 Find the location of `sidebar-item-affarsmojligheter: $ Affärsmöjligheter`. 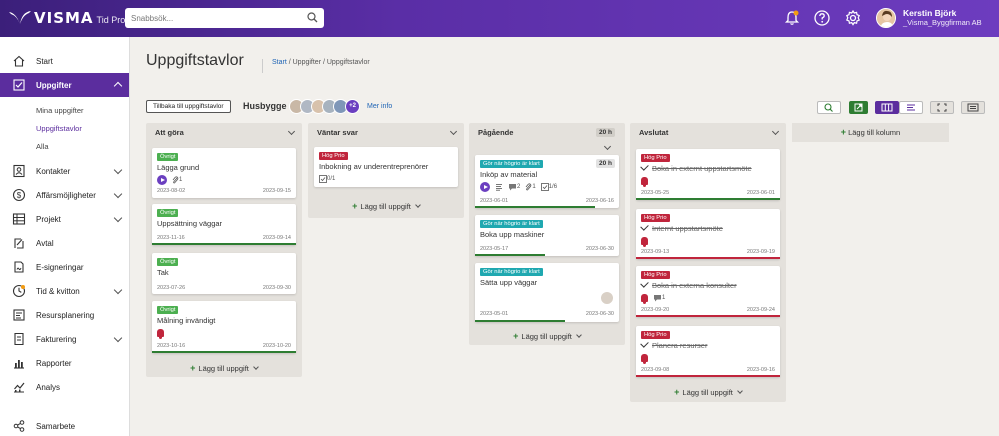

sidebar-item-affarsmojligheter: $ Affärsmöjligheter is located at coordinates (64, 195).